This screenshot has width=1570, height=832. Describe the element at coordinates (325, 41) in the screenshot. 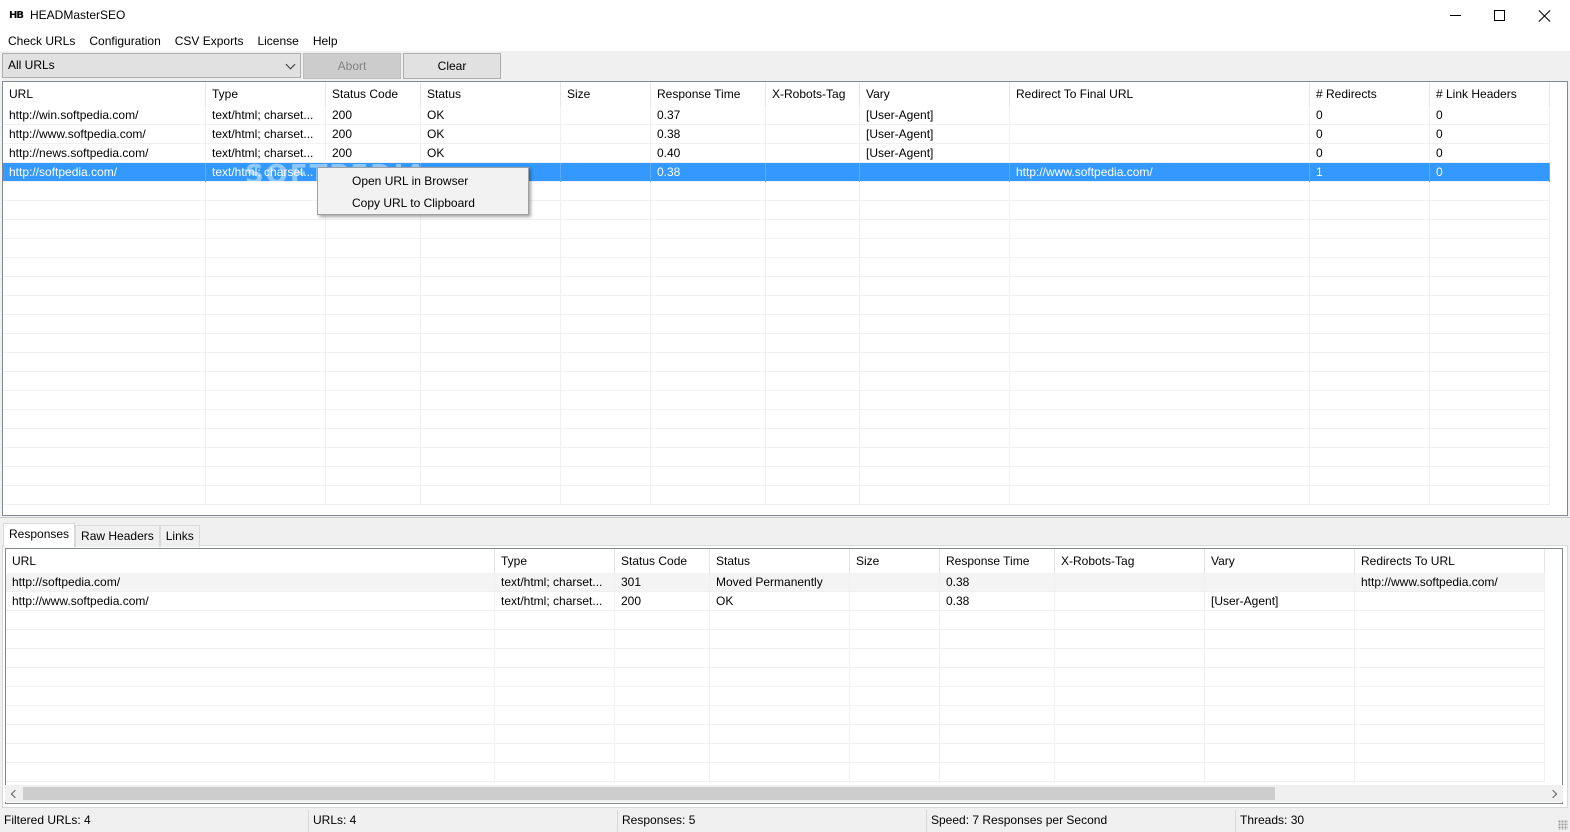

I see `menu-help: Help` at that location.